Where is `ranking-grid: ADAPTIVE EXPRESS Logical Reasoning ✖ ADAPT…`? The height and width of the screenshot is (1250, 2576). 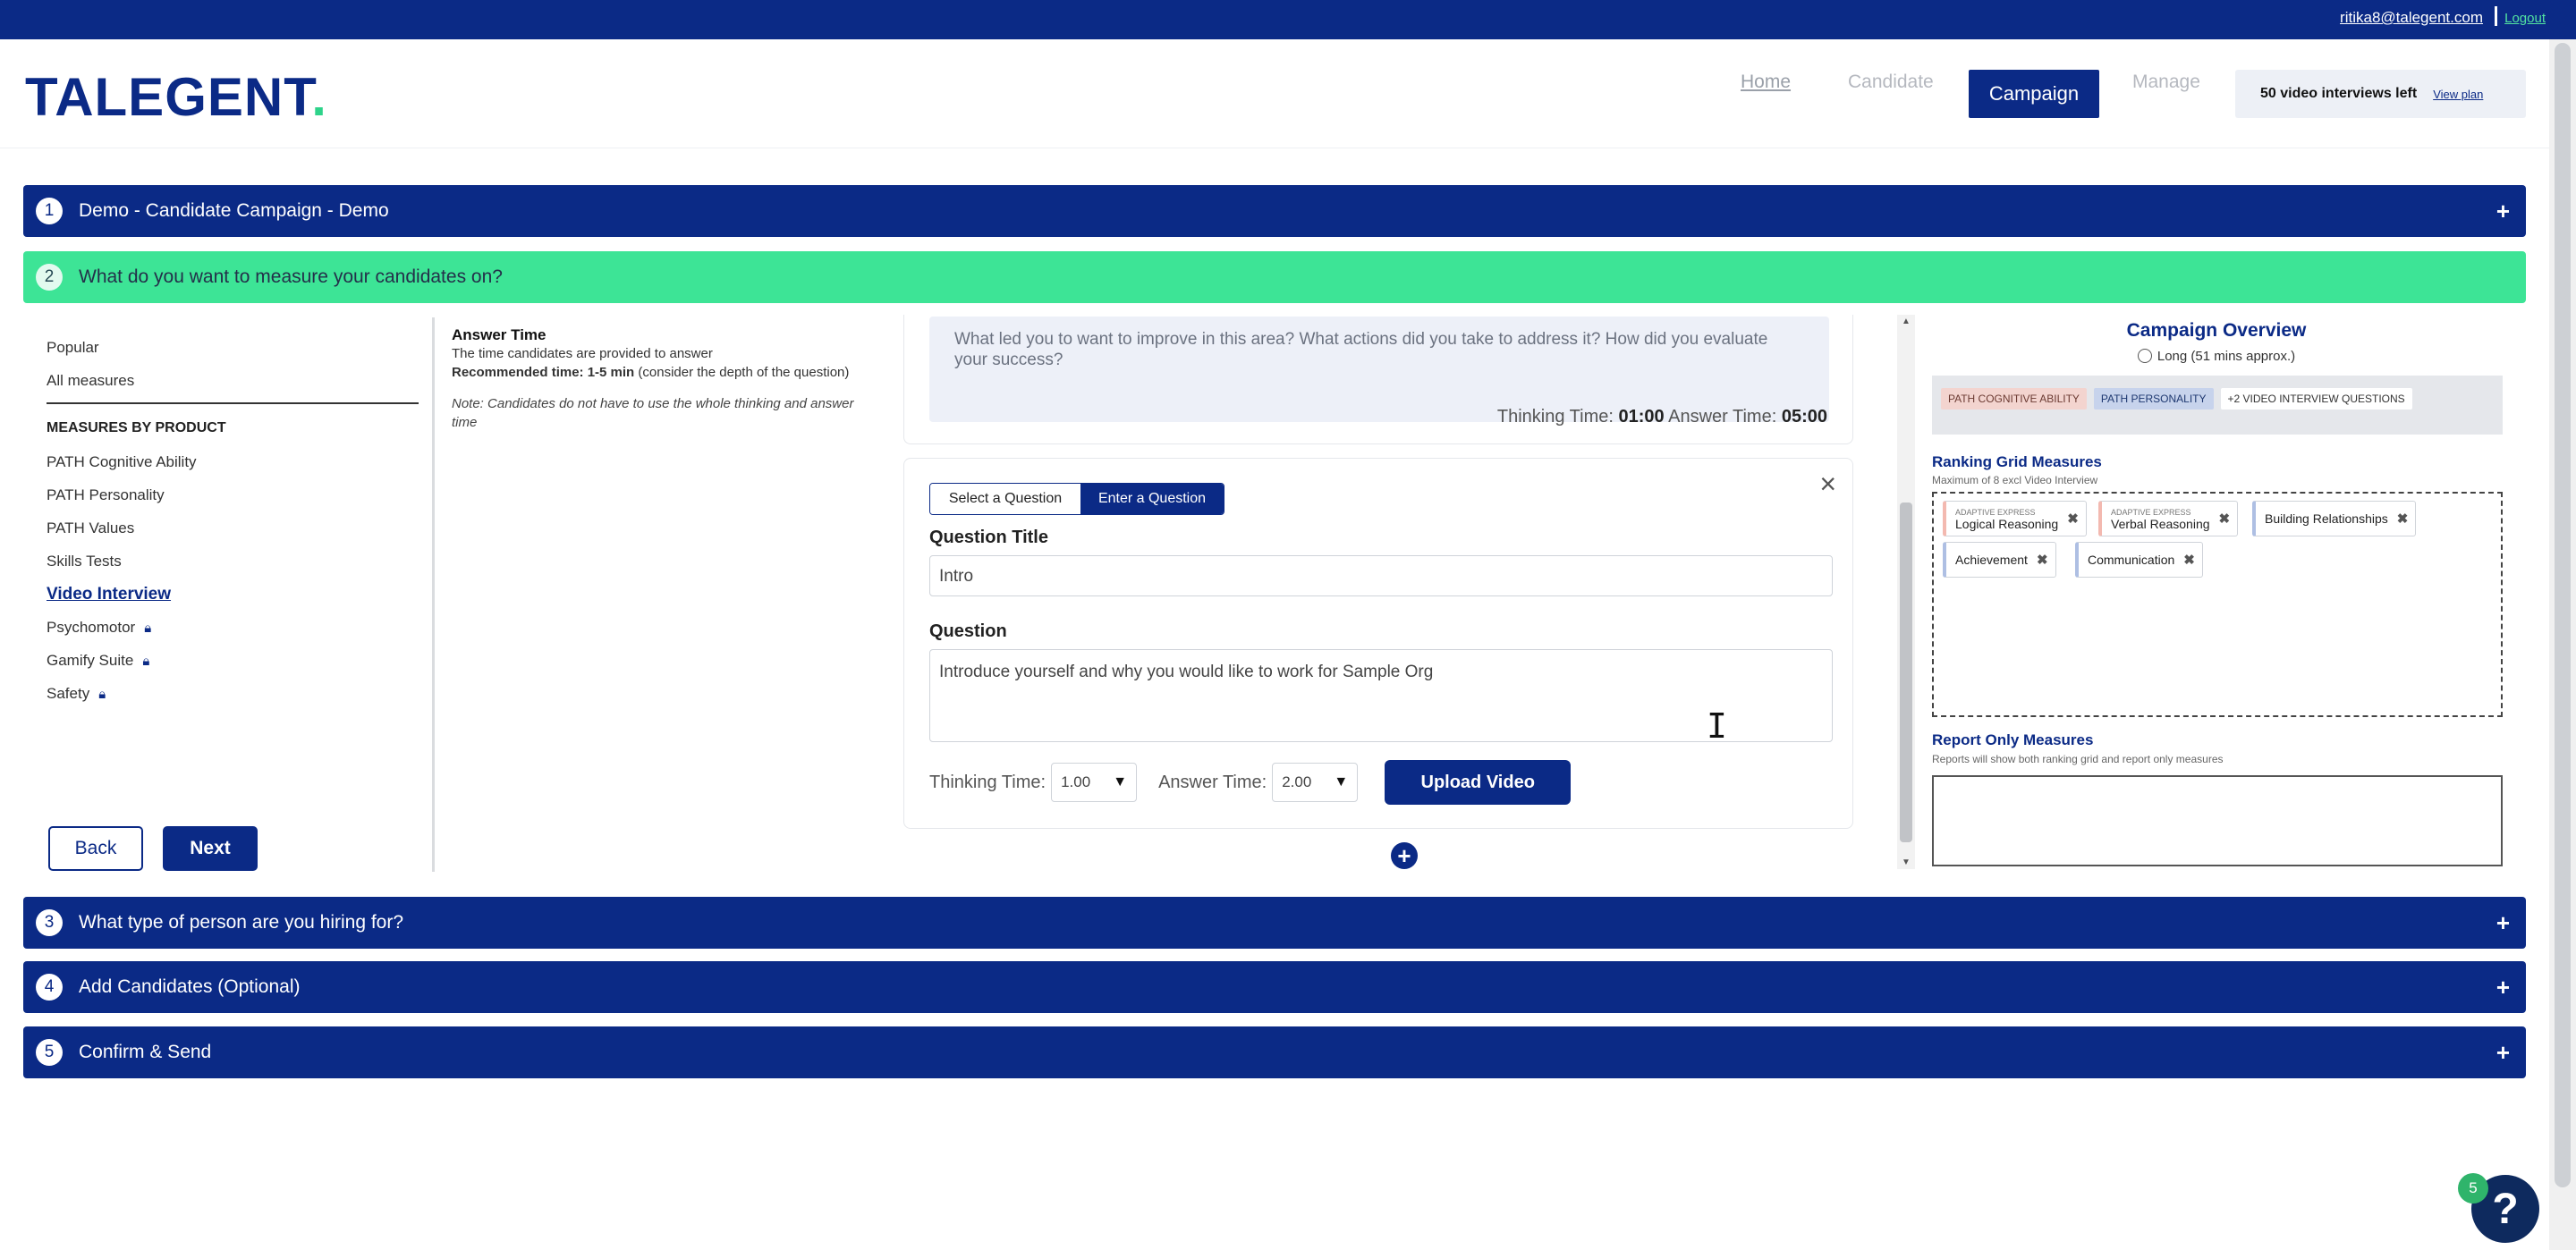
ranking-grid: ADAPTIVE EXPRESS Logical Reasoning ✖ ADAPT… is located at coordinates (2217, 604).